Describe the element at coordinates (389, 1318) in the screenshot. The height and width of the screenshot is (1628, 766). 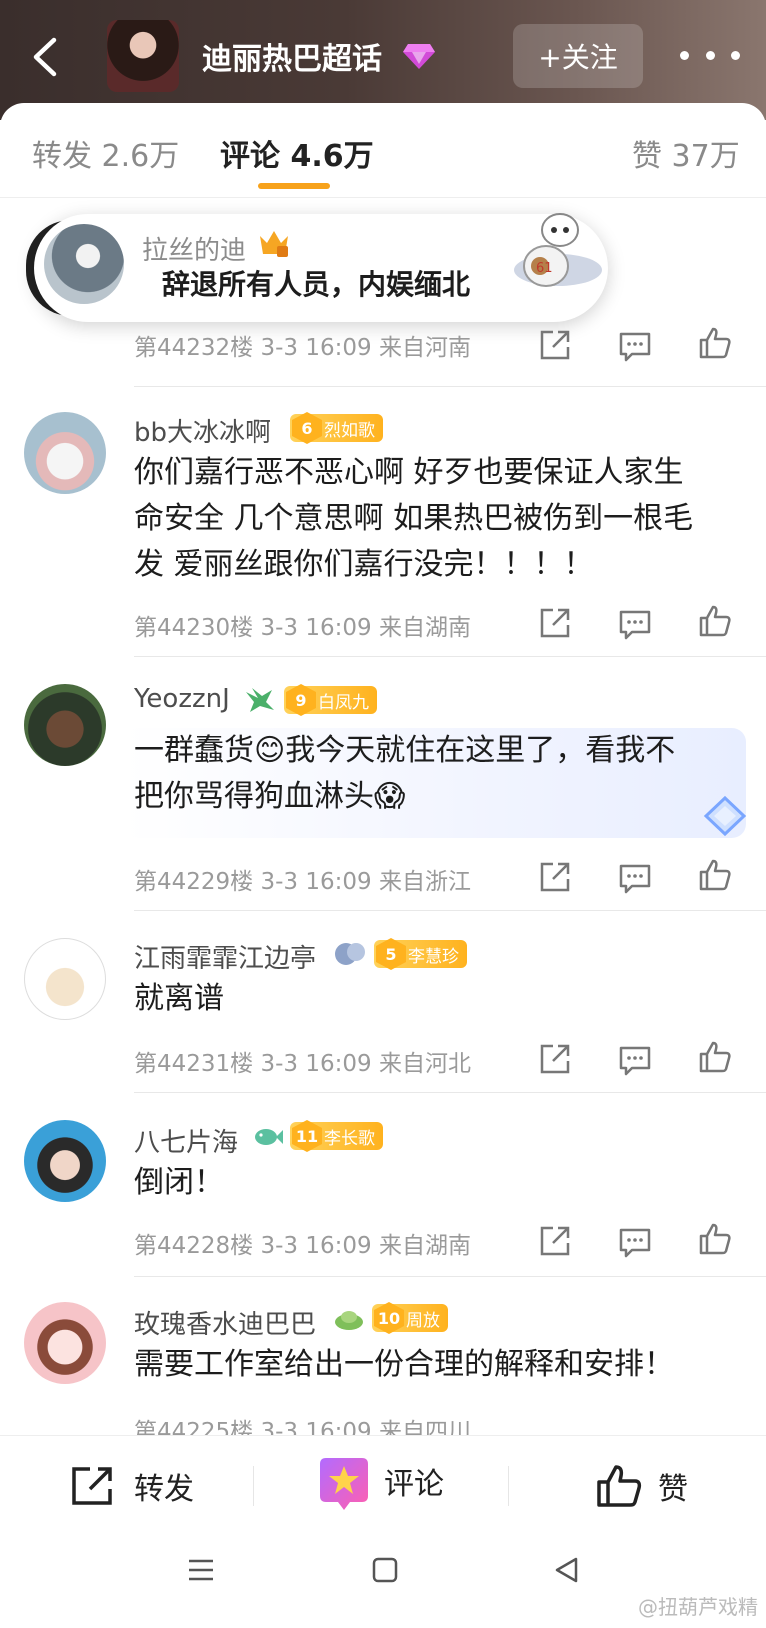
I see `badge-level: 10` at that location.